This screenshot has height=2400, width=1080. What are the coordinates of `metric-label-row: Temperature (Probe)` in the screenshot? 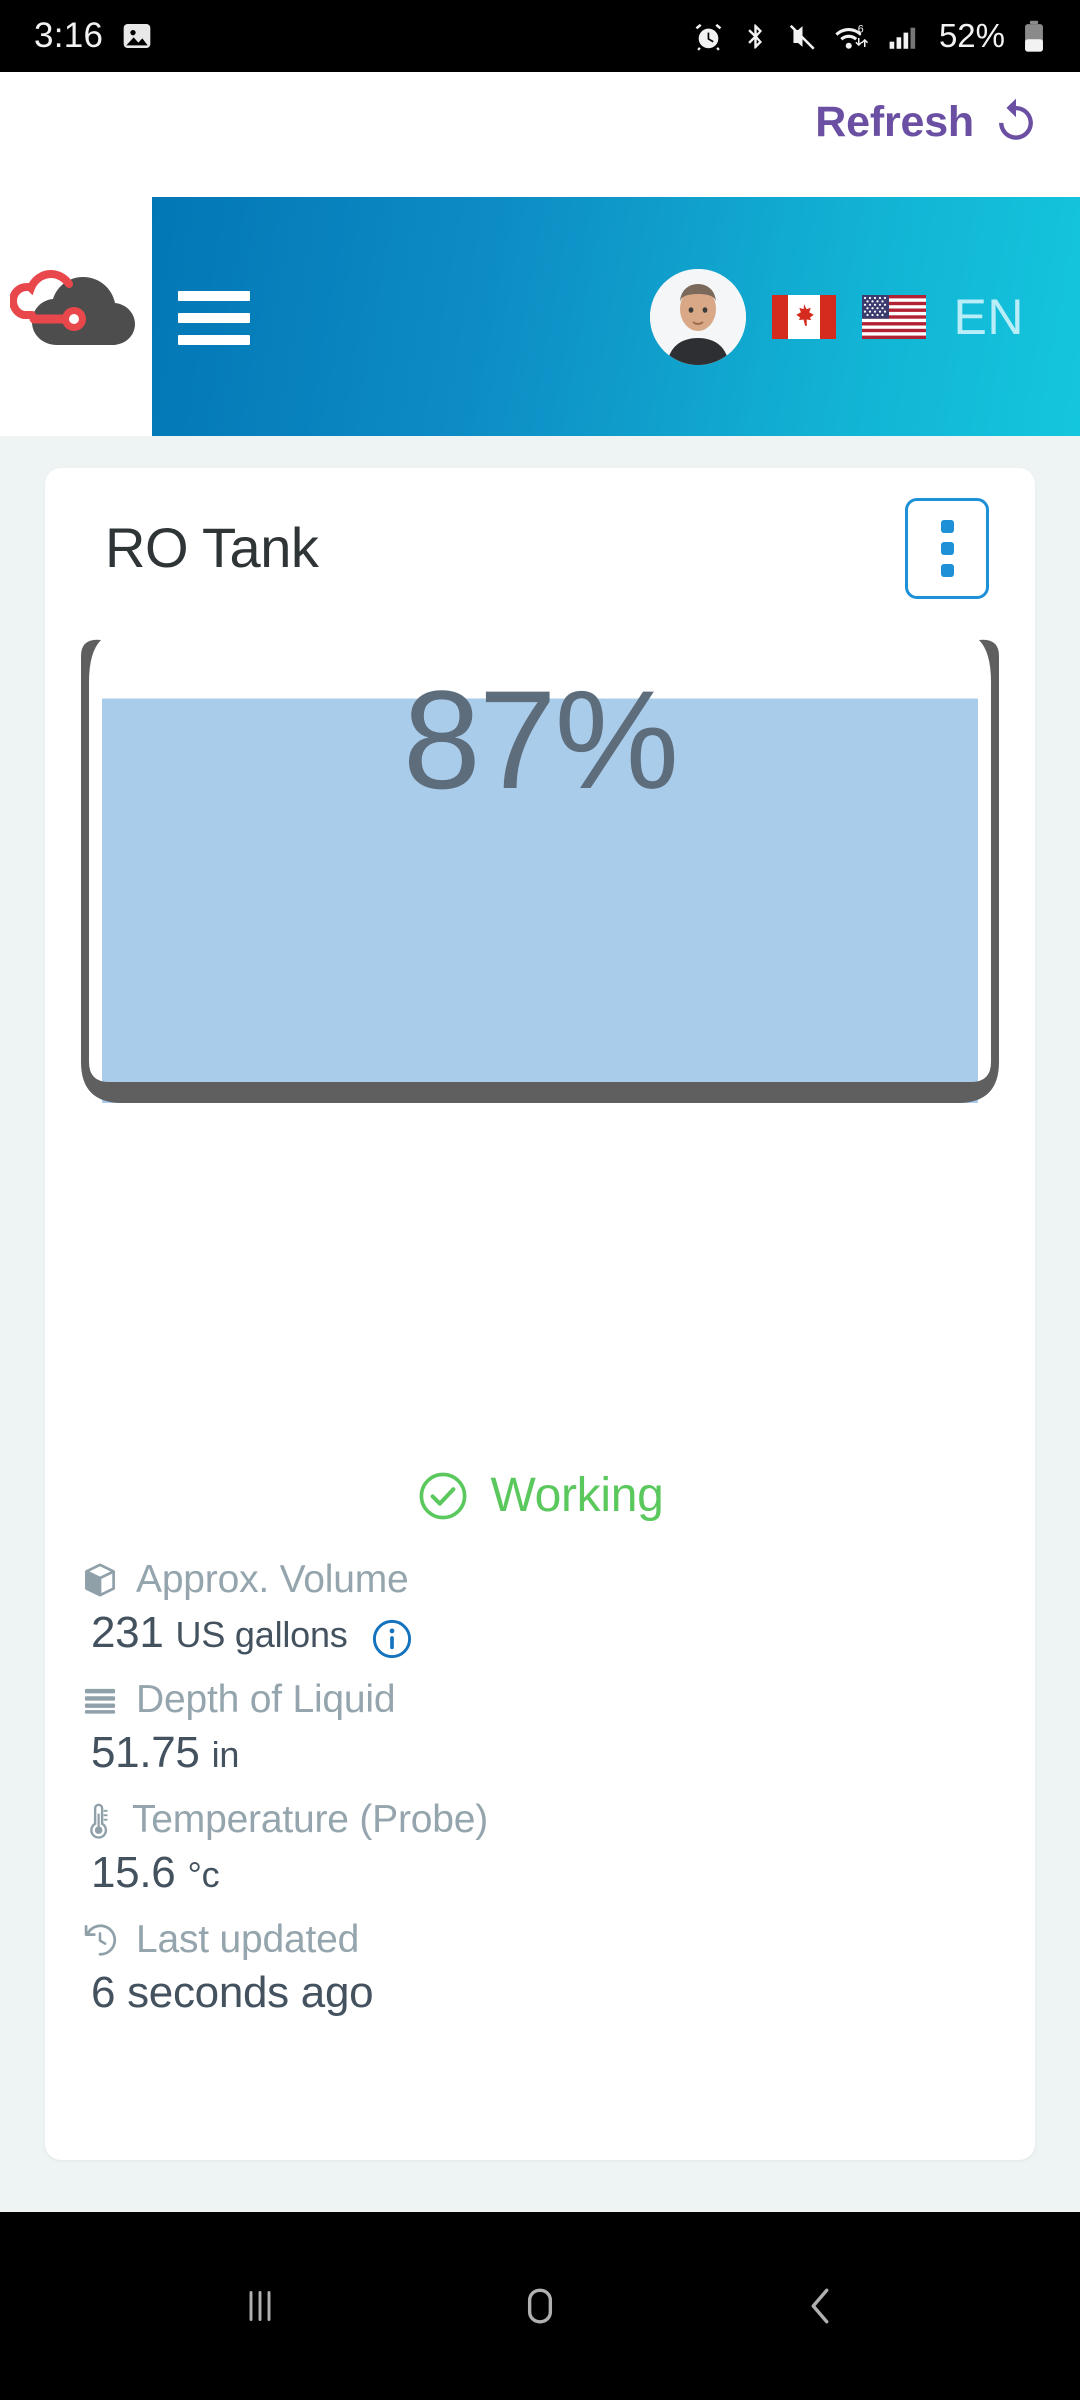 It's located at (538, 1820).